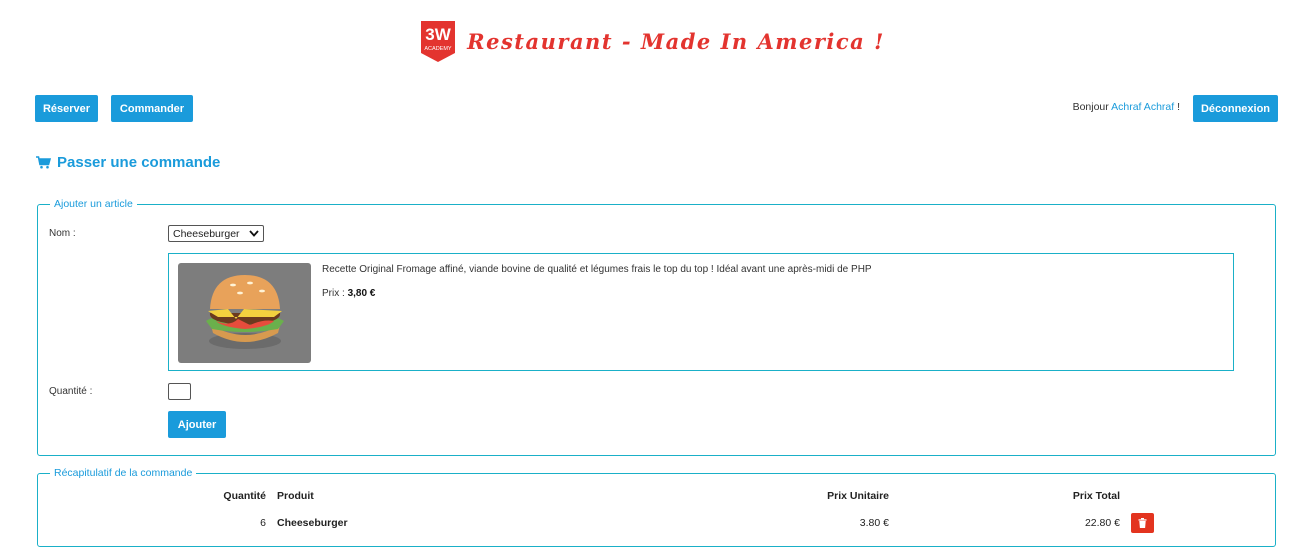 Image resolution: width=1304 pixels, height=549 pixels. What do you see at coordinates (123, 473) in the screenshot?
I see `order-summary-legend: Récapitulatif de la commande` at bounding box center [123, 473].